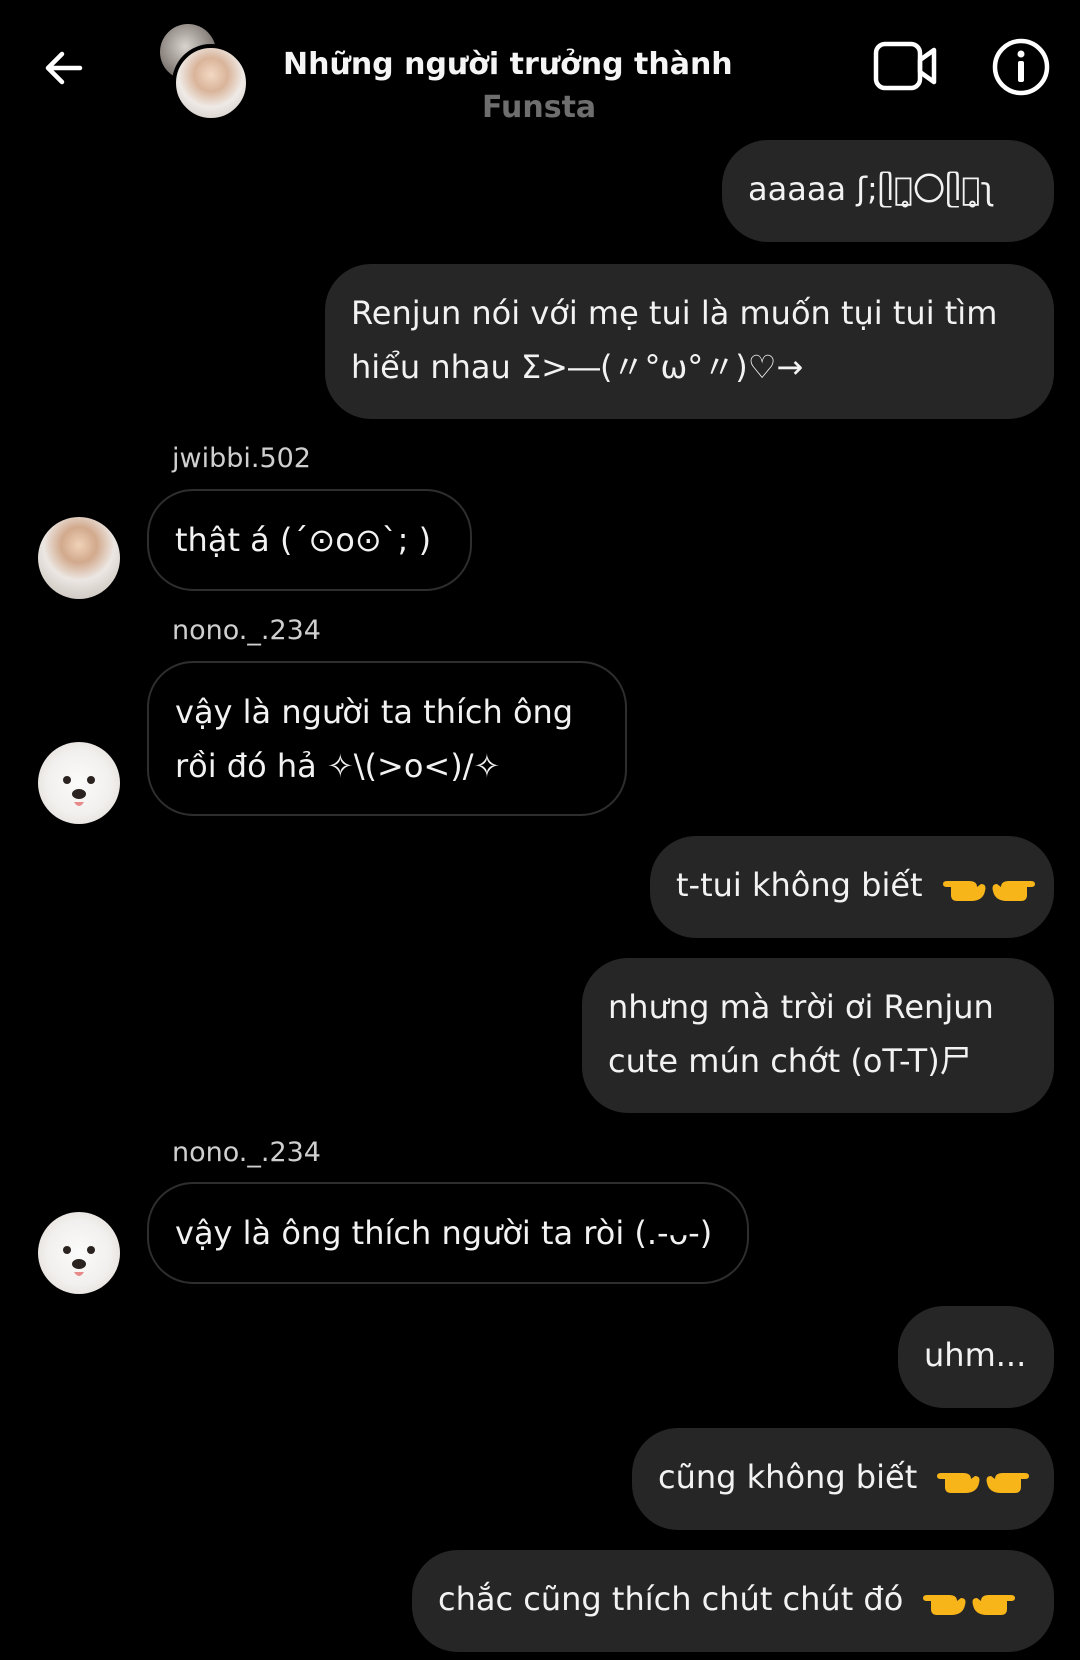 The height and width of the screenshot is (1660, 1080). Describe the element at coordinates (444, 1233) in the screenshot. I see `message-text: vậy là ông thích người ta ròi (.-ᴗ-)` at that location.